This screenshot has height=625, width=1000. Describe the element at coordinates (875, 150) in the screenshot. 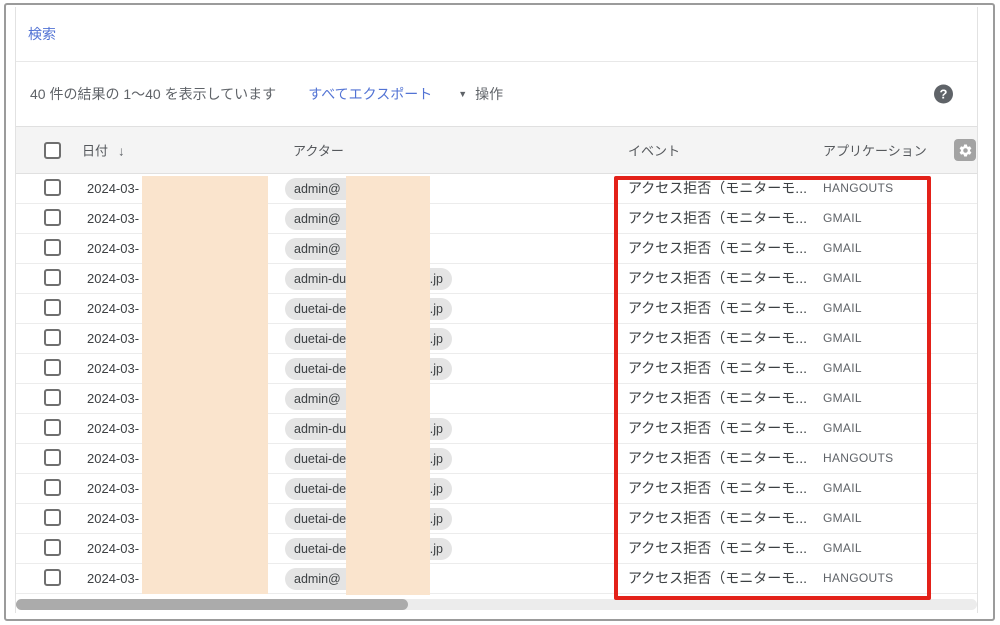

I see `column-header-application: アプリケーション` at that location.